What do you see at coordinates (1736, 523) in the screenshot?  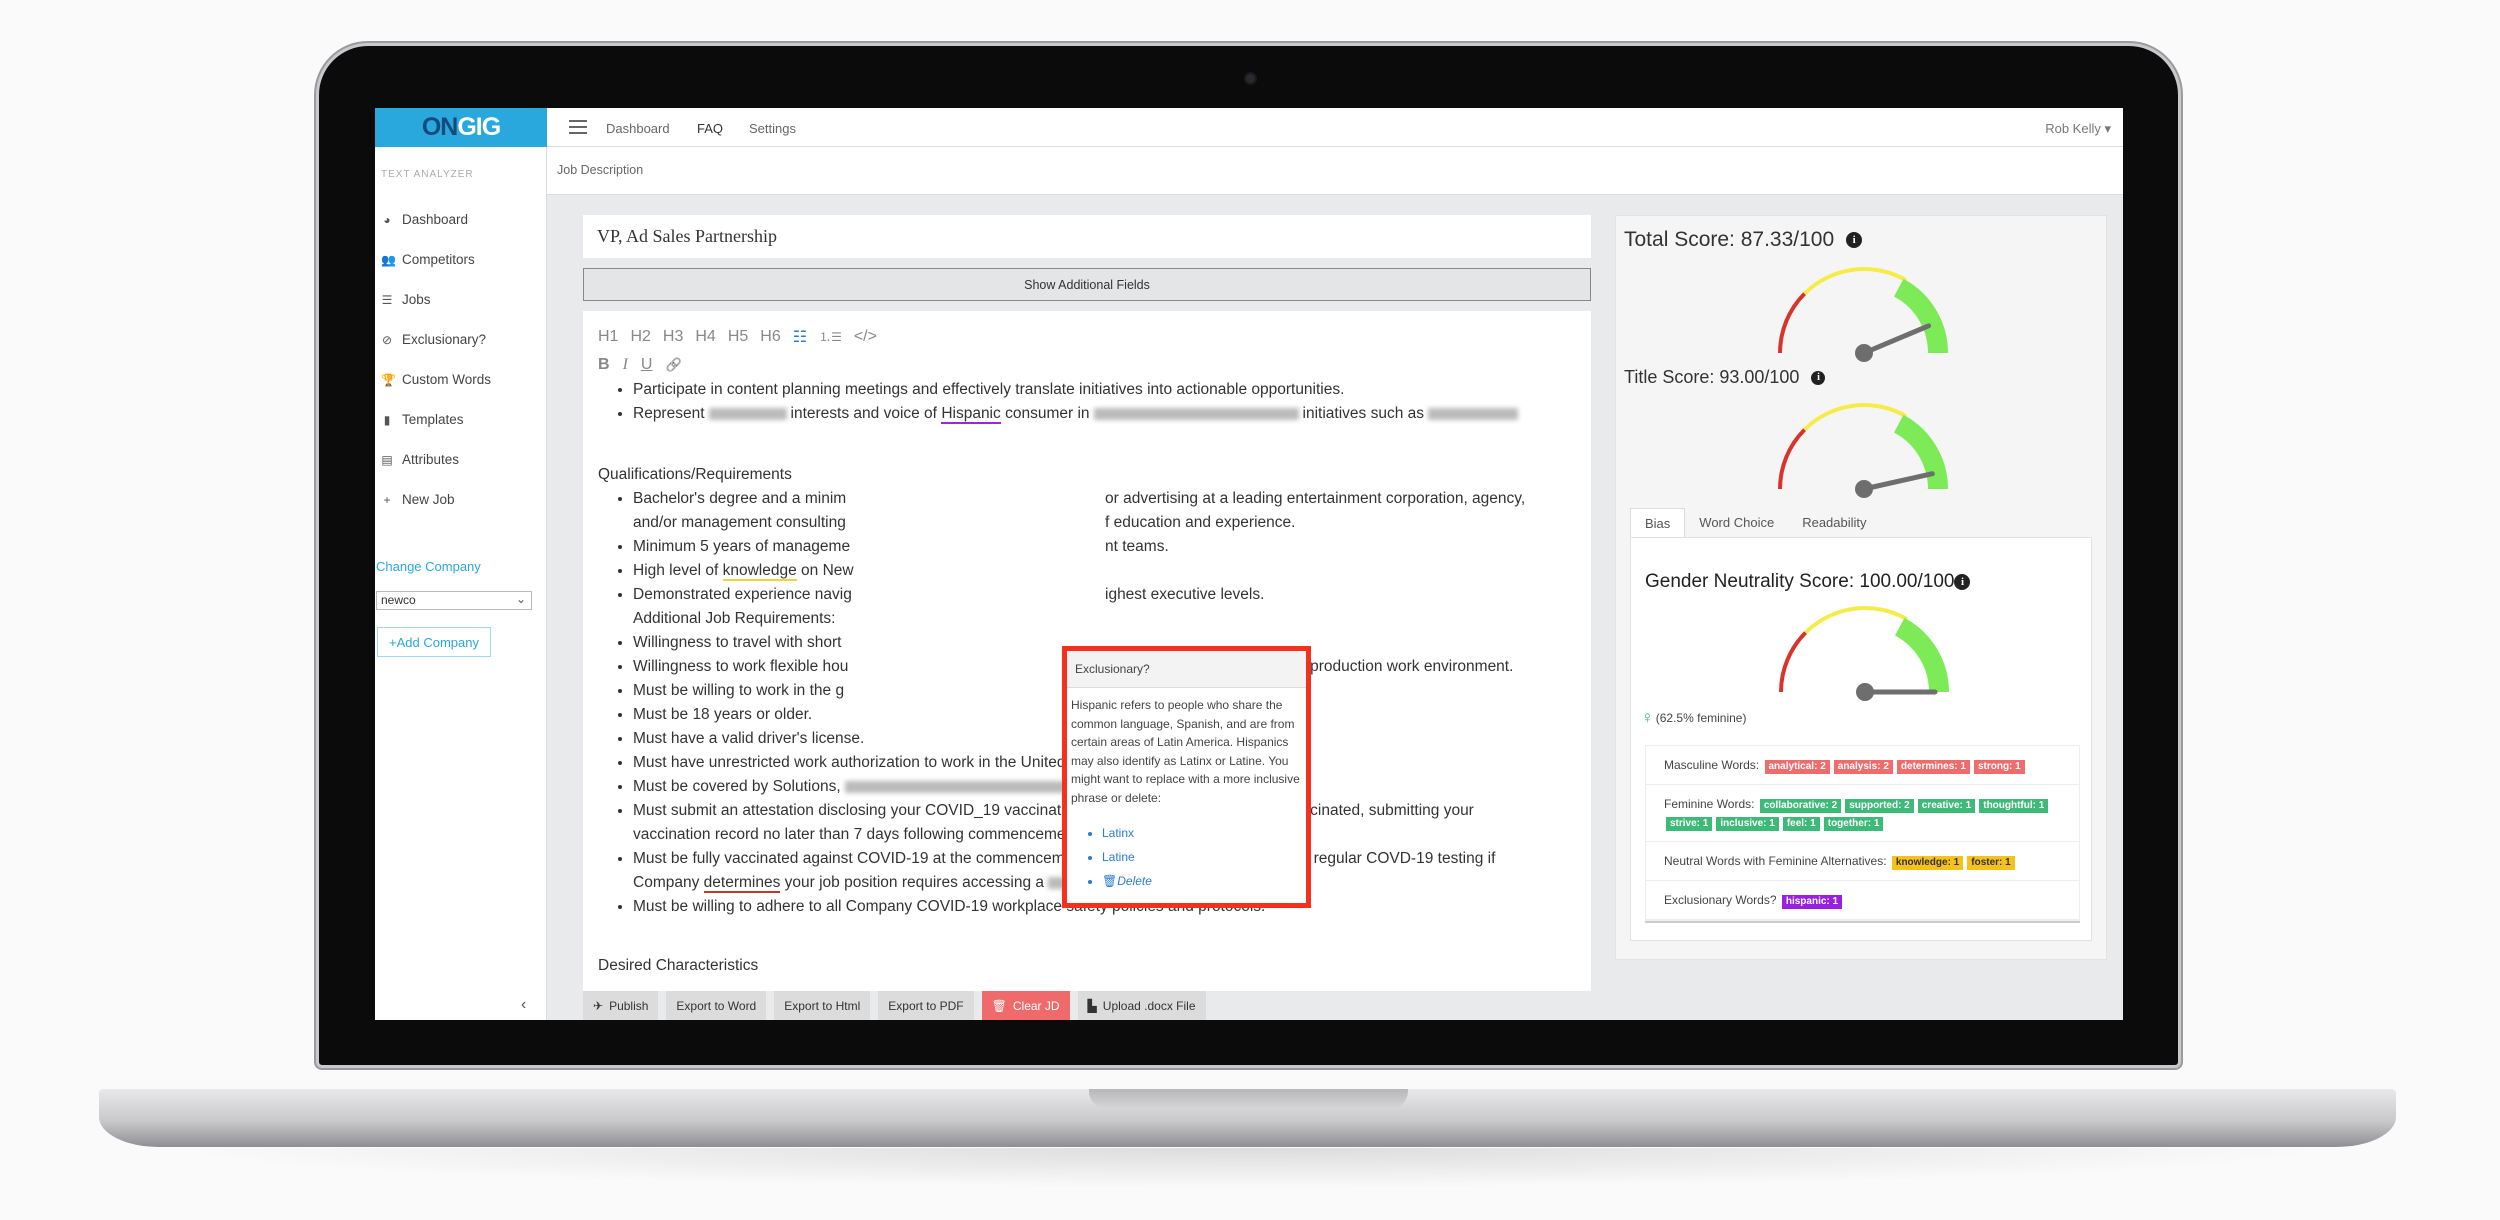 I see `tab-word-choice: Word Choice` at bounding box center [1736, 523].